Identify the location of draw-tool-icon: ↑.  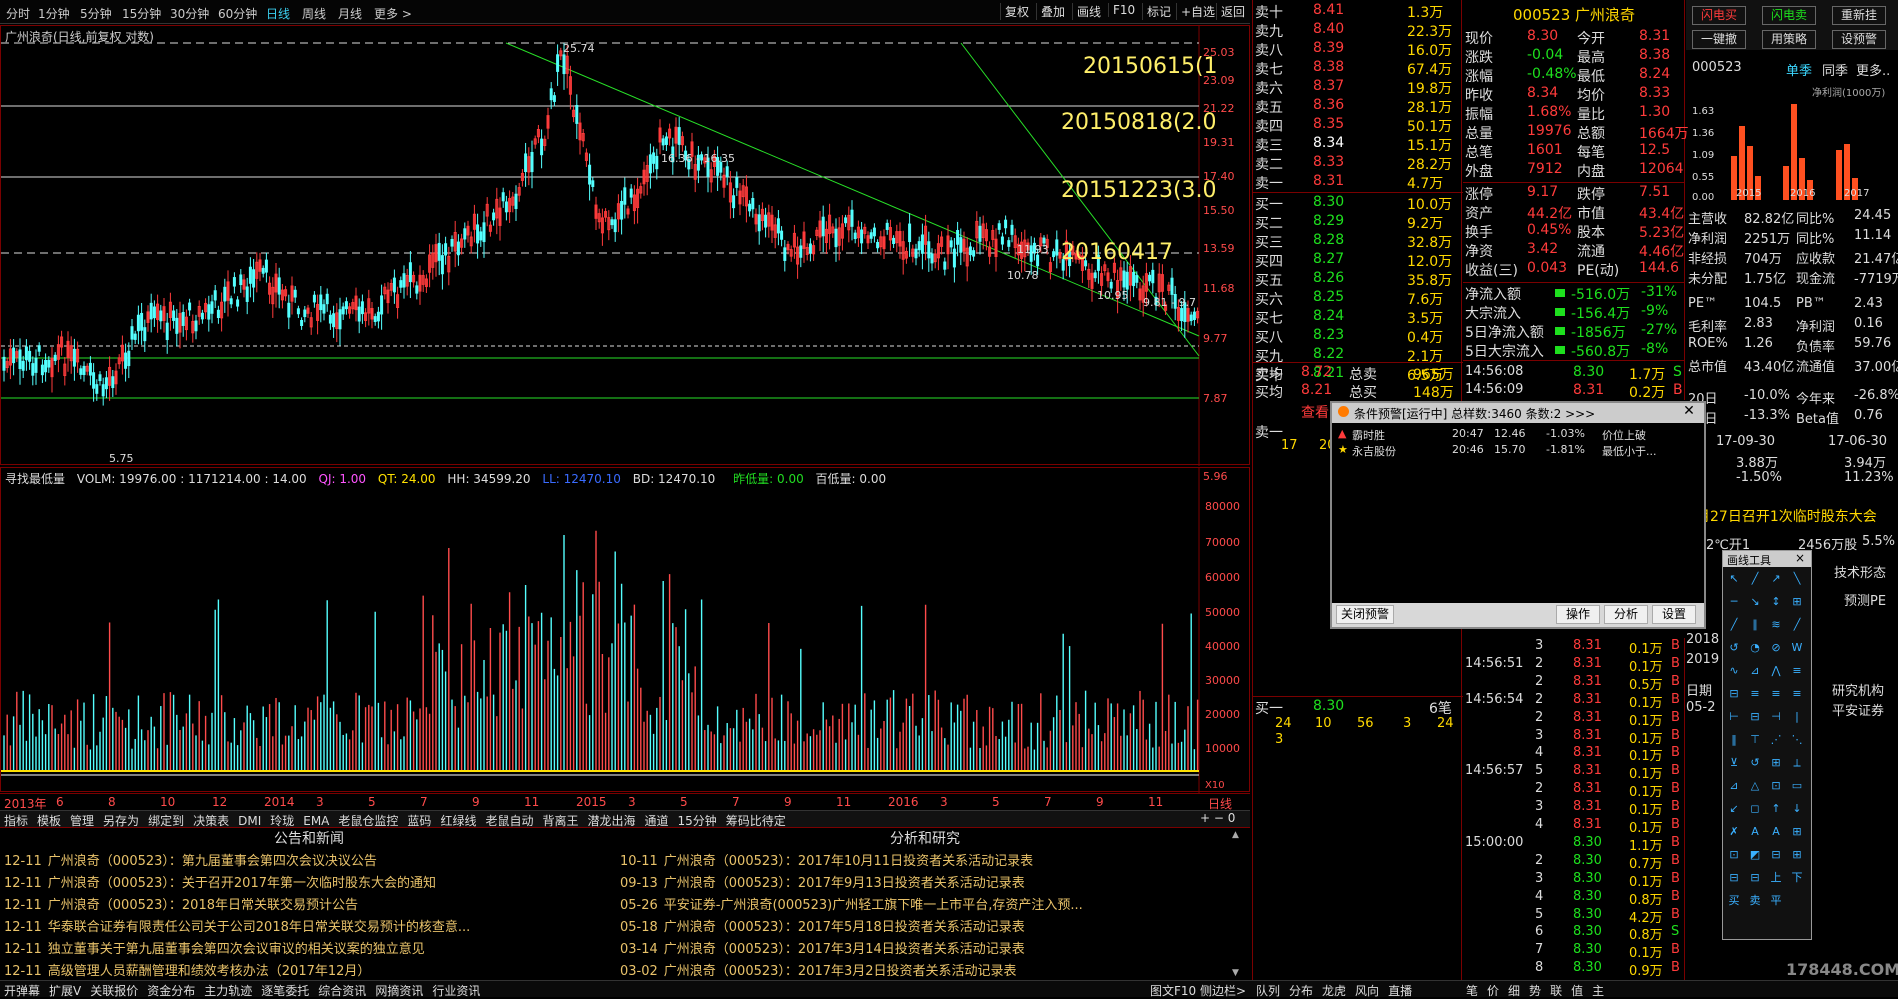
(1776, 809).